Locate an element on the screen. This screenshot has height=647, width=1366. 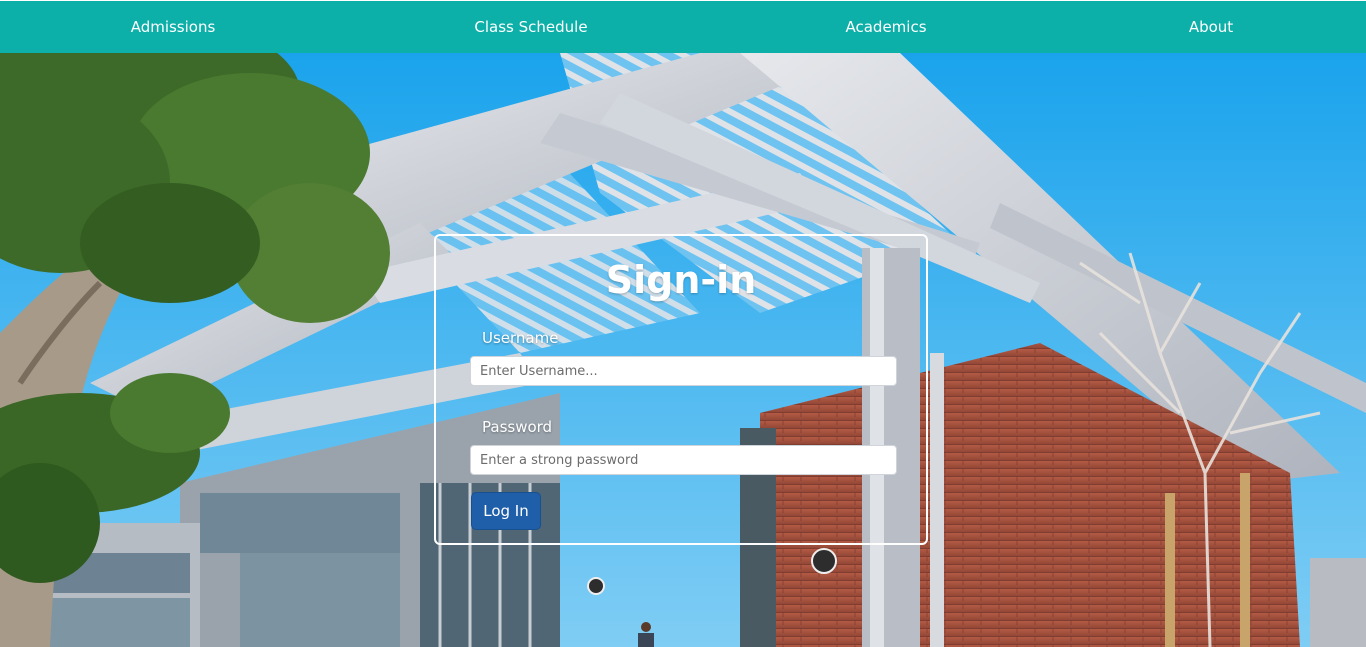
password-label: Password is located at coordinates (517, 427).